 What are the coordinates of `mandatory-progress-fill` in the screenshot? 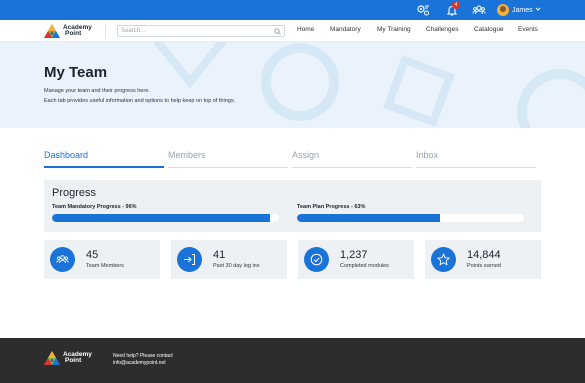 It's located at (161, 218).